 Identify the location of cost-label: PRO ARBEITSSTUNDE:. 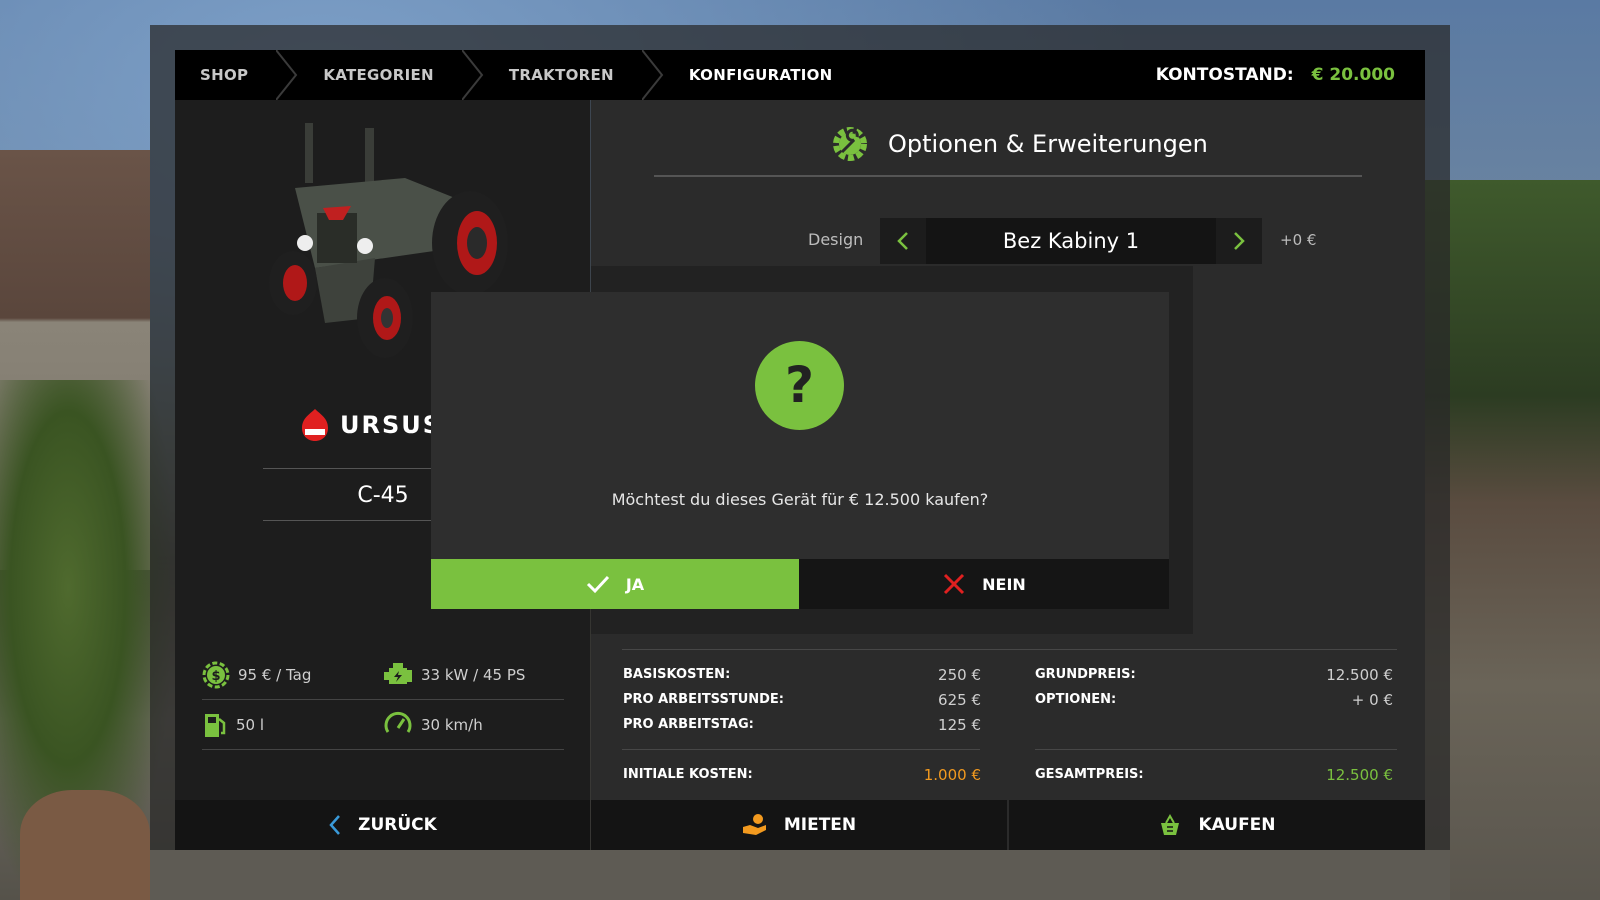
(703, 699).